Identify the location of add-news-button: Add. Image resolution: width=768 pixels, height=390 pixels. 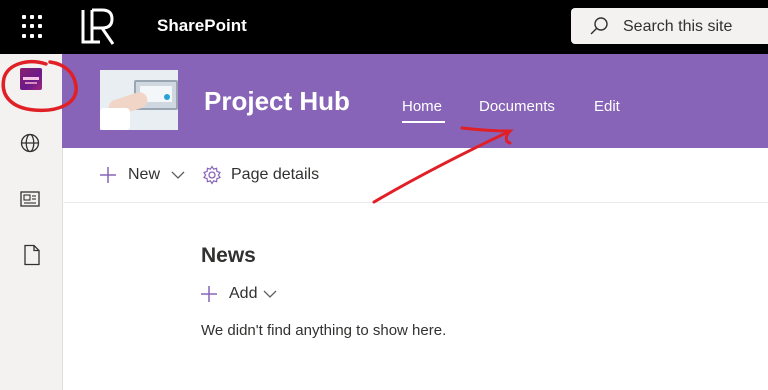
(243, 294).